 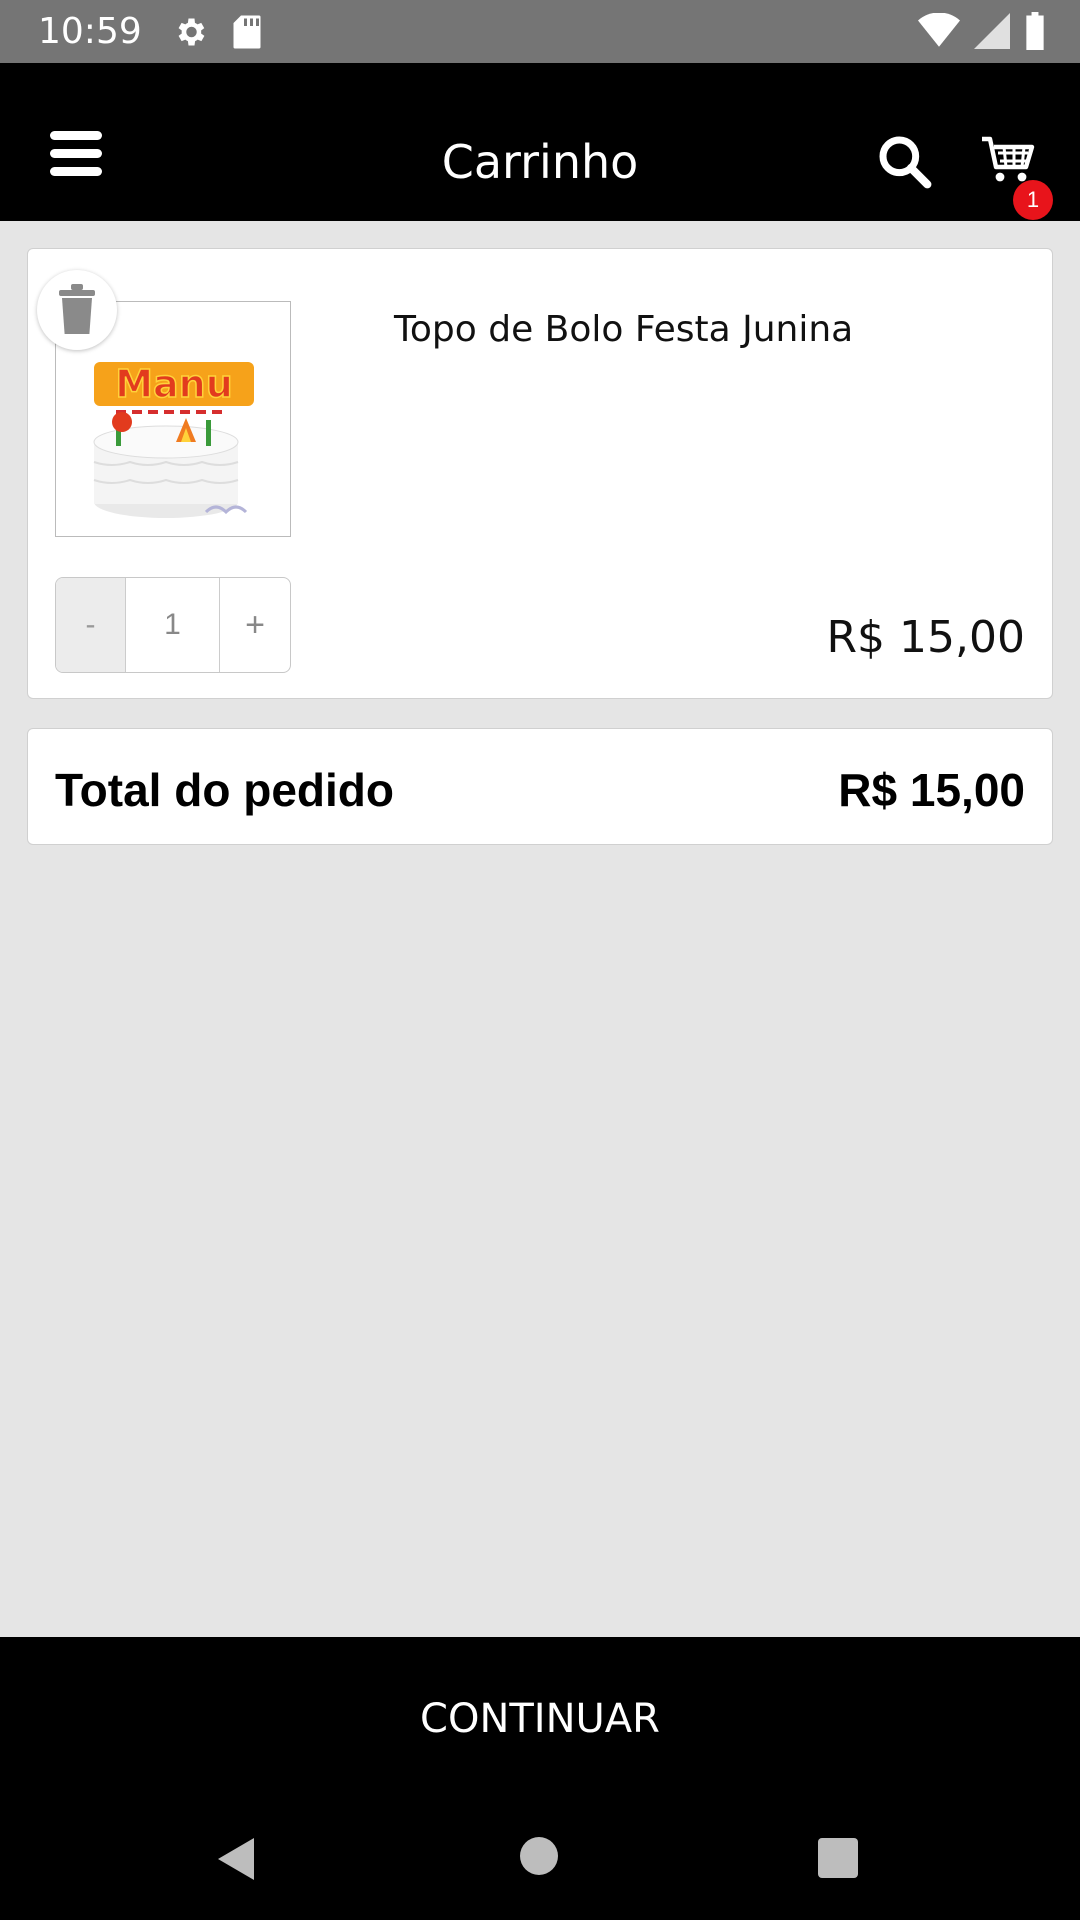 I want to click on decrease-quantity-button: -, so click(x=91, y=625).